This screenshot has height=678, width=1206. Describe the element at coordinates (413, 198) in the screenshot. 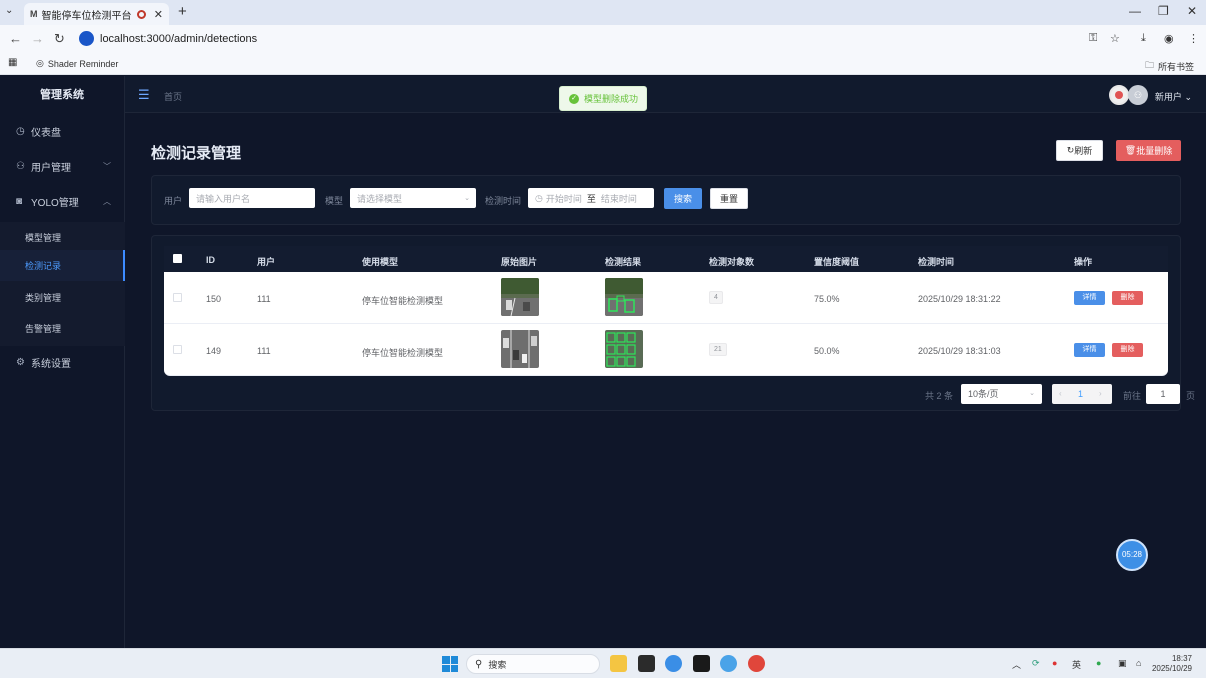

I see `model-select: 请选择模型 ⌄` at that location.